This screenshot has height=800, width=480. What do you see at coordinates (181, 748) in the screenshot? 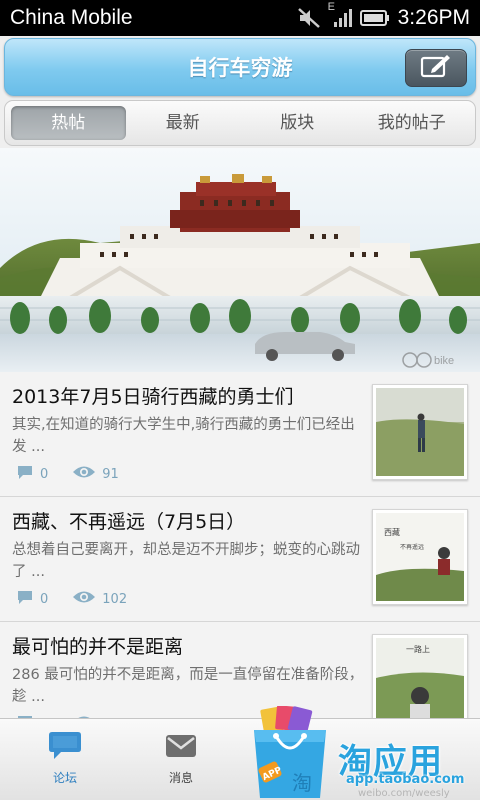
I see `envelope-icon` at bounding box center [181, 748].